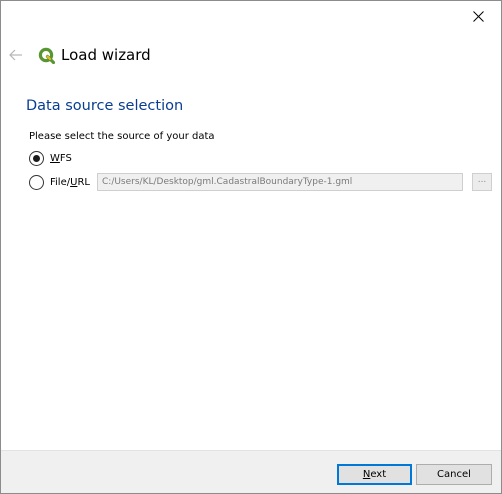 The height and width of the screenshot is (494, 502). I want to click on next-label-rest: ext, so click(378, 474).